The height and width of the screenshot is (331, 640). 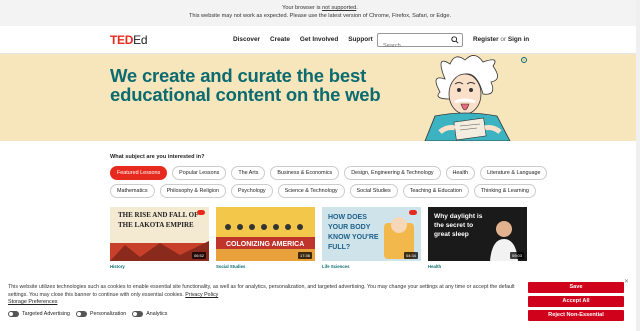 What do you see at coordinates (305, 173) in the screenshot?
I see `pill-business-economics: Business & Economics` at bounding box center [305, 173].